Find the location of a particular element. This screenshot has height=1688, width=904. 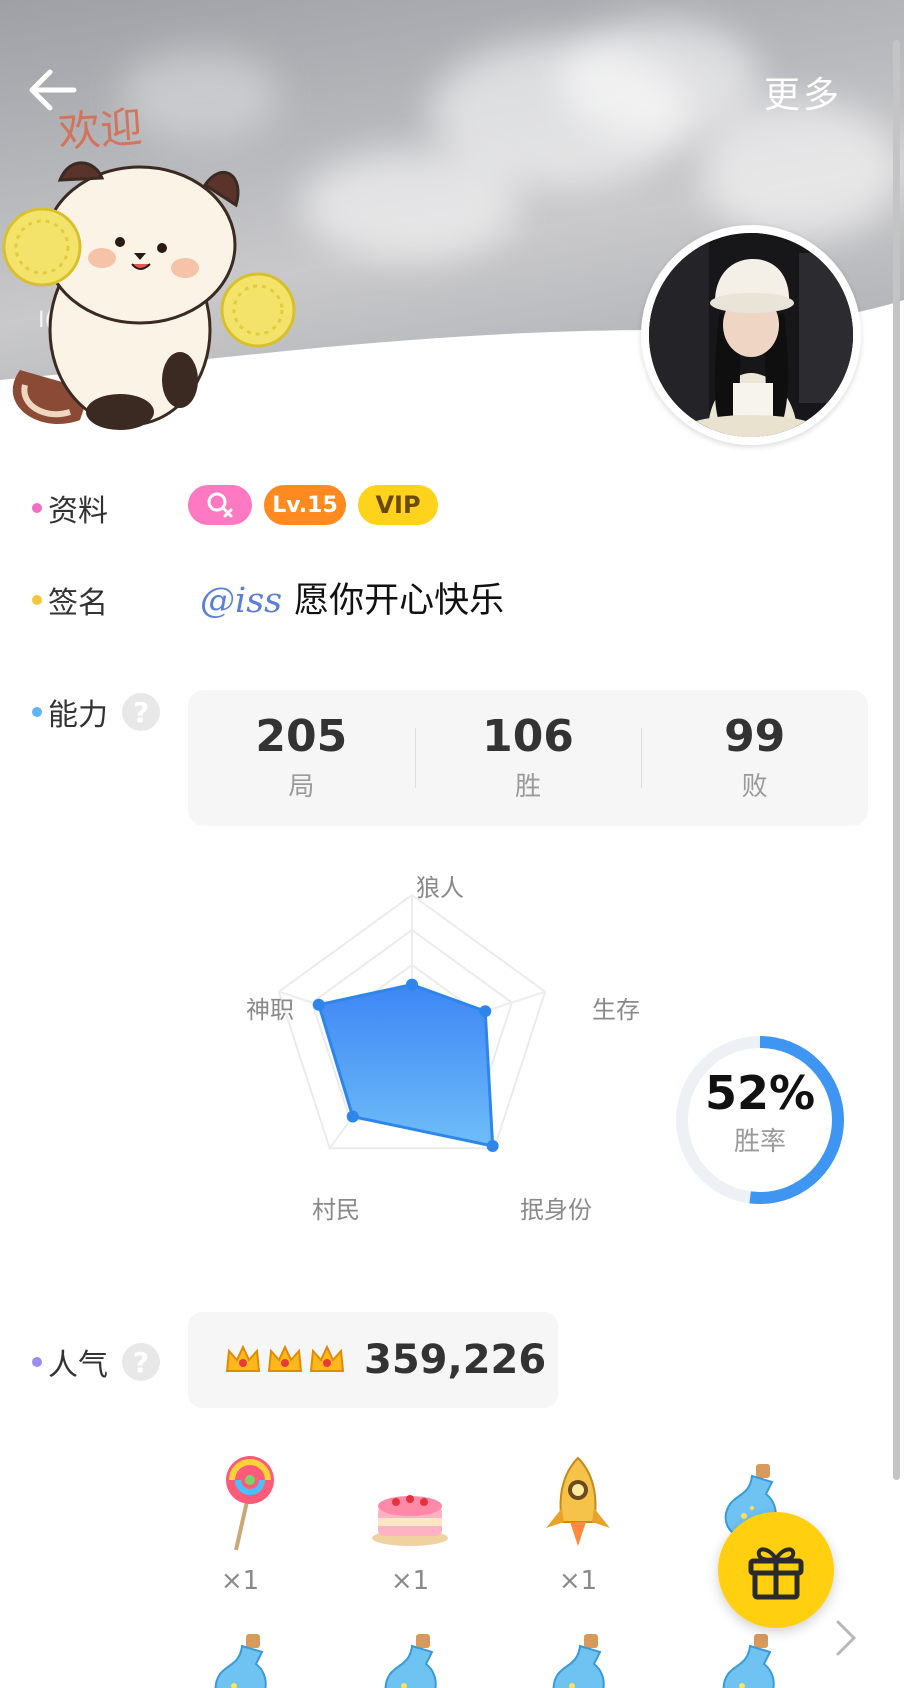

game-stats-box: 205 局 106 胜 99 败 is located at coordinates (528, 758).